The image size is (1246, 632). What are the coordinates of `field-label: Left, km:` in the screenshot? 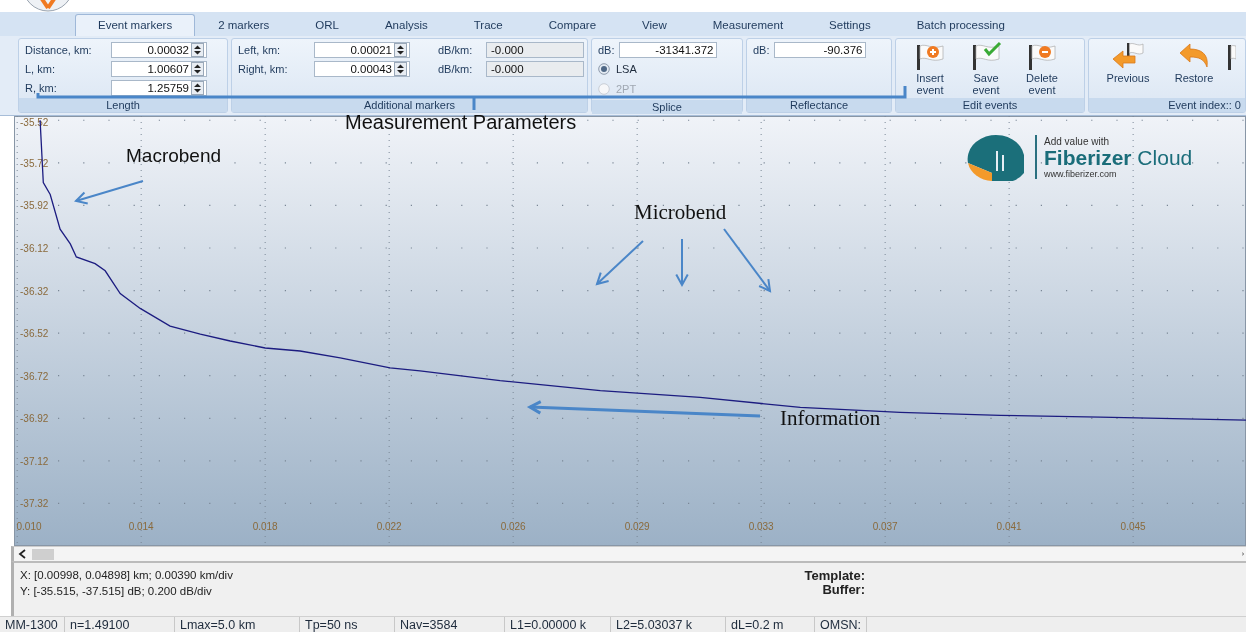 It's located at (260, 49).